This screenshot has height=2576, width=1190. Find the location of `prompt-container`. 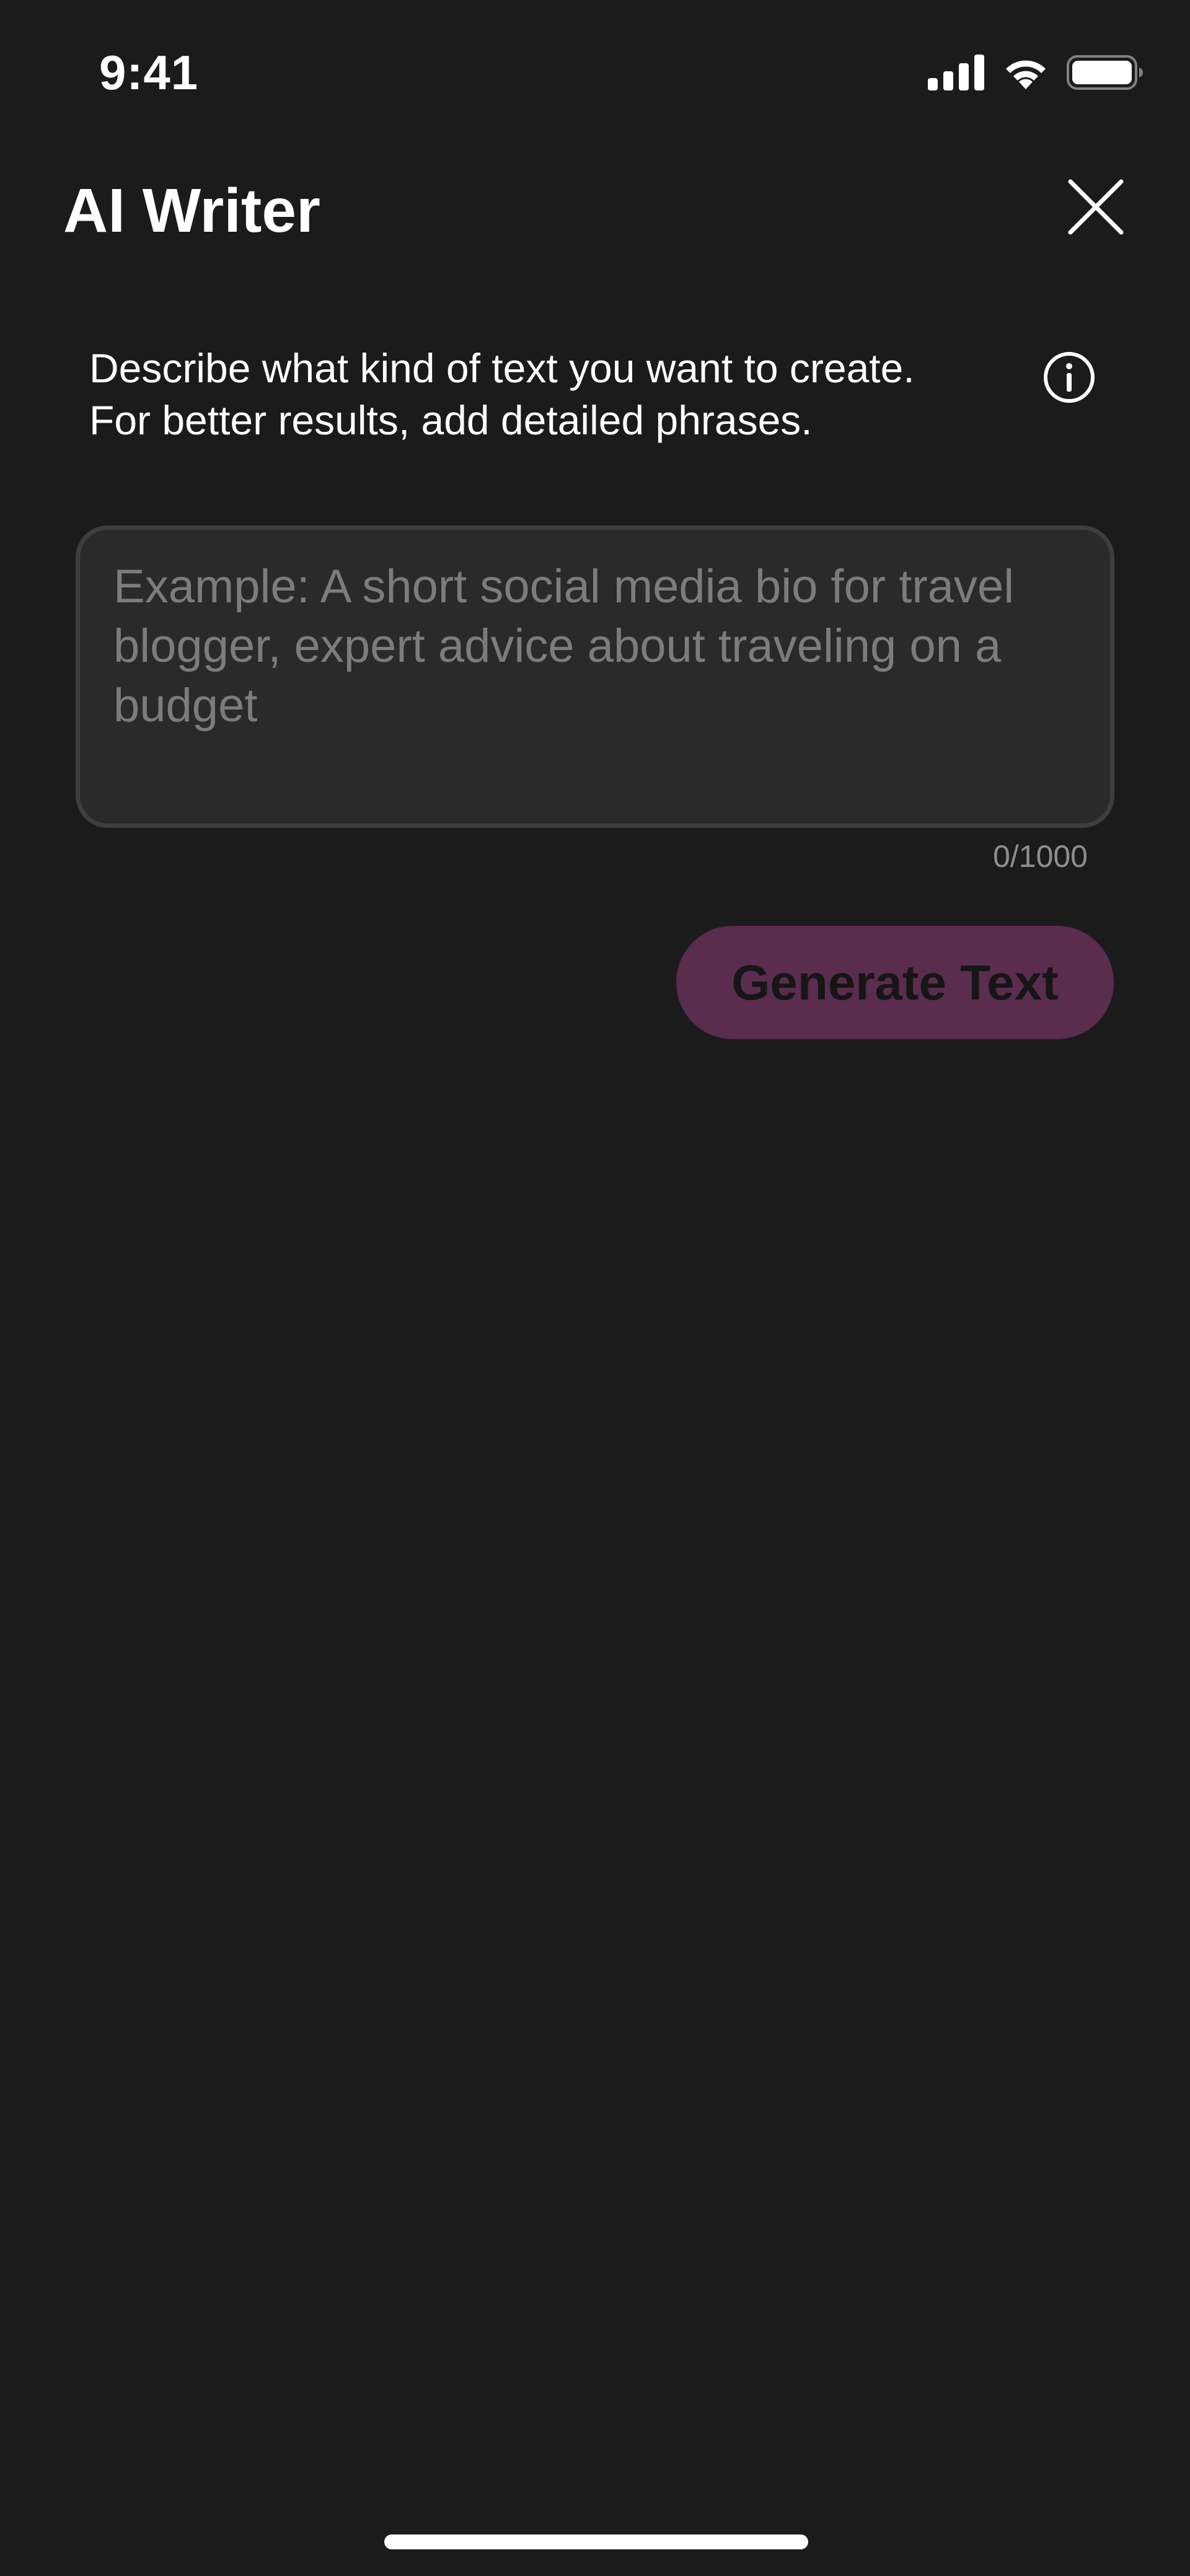

prompt-container is located at coordinates (595, 677).